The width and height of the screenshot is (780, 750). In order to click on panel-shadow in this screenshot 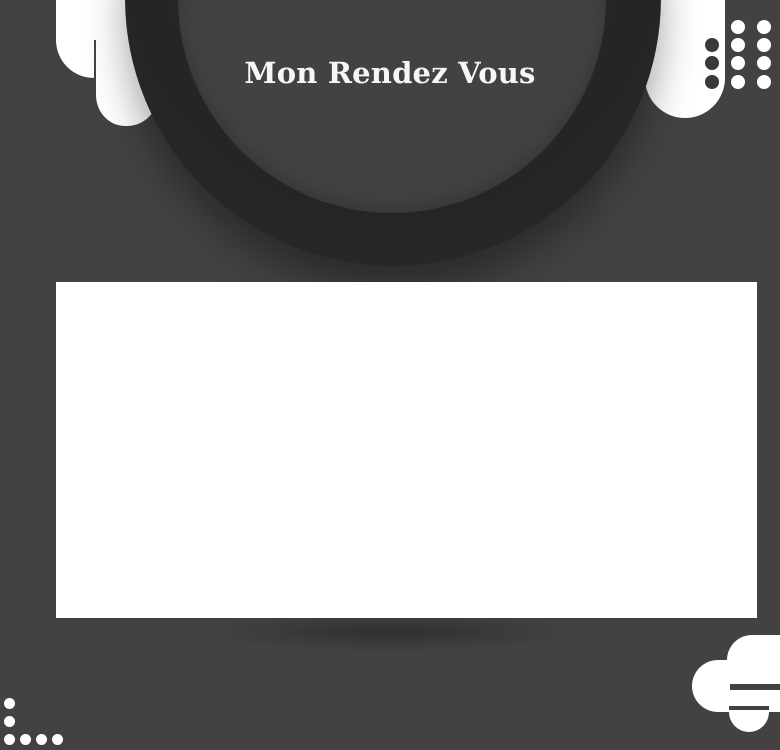, I will do `click(390, 632)`.